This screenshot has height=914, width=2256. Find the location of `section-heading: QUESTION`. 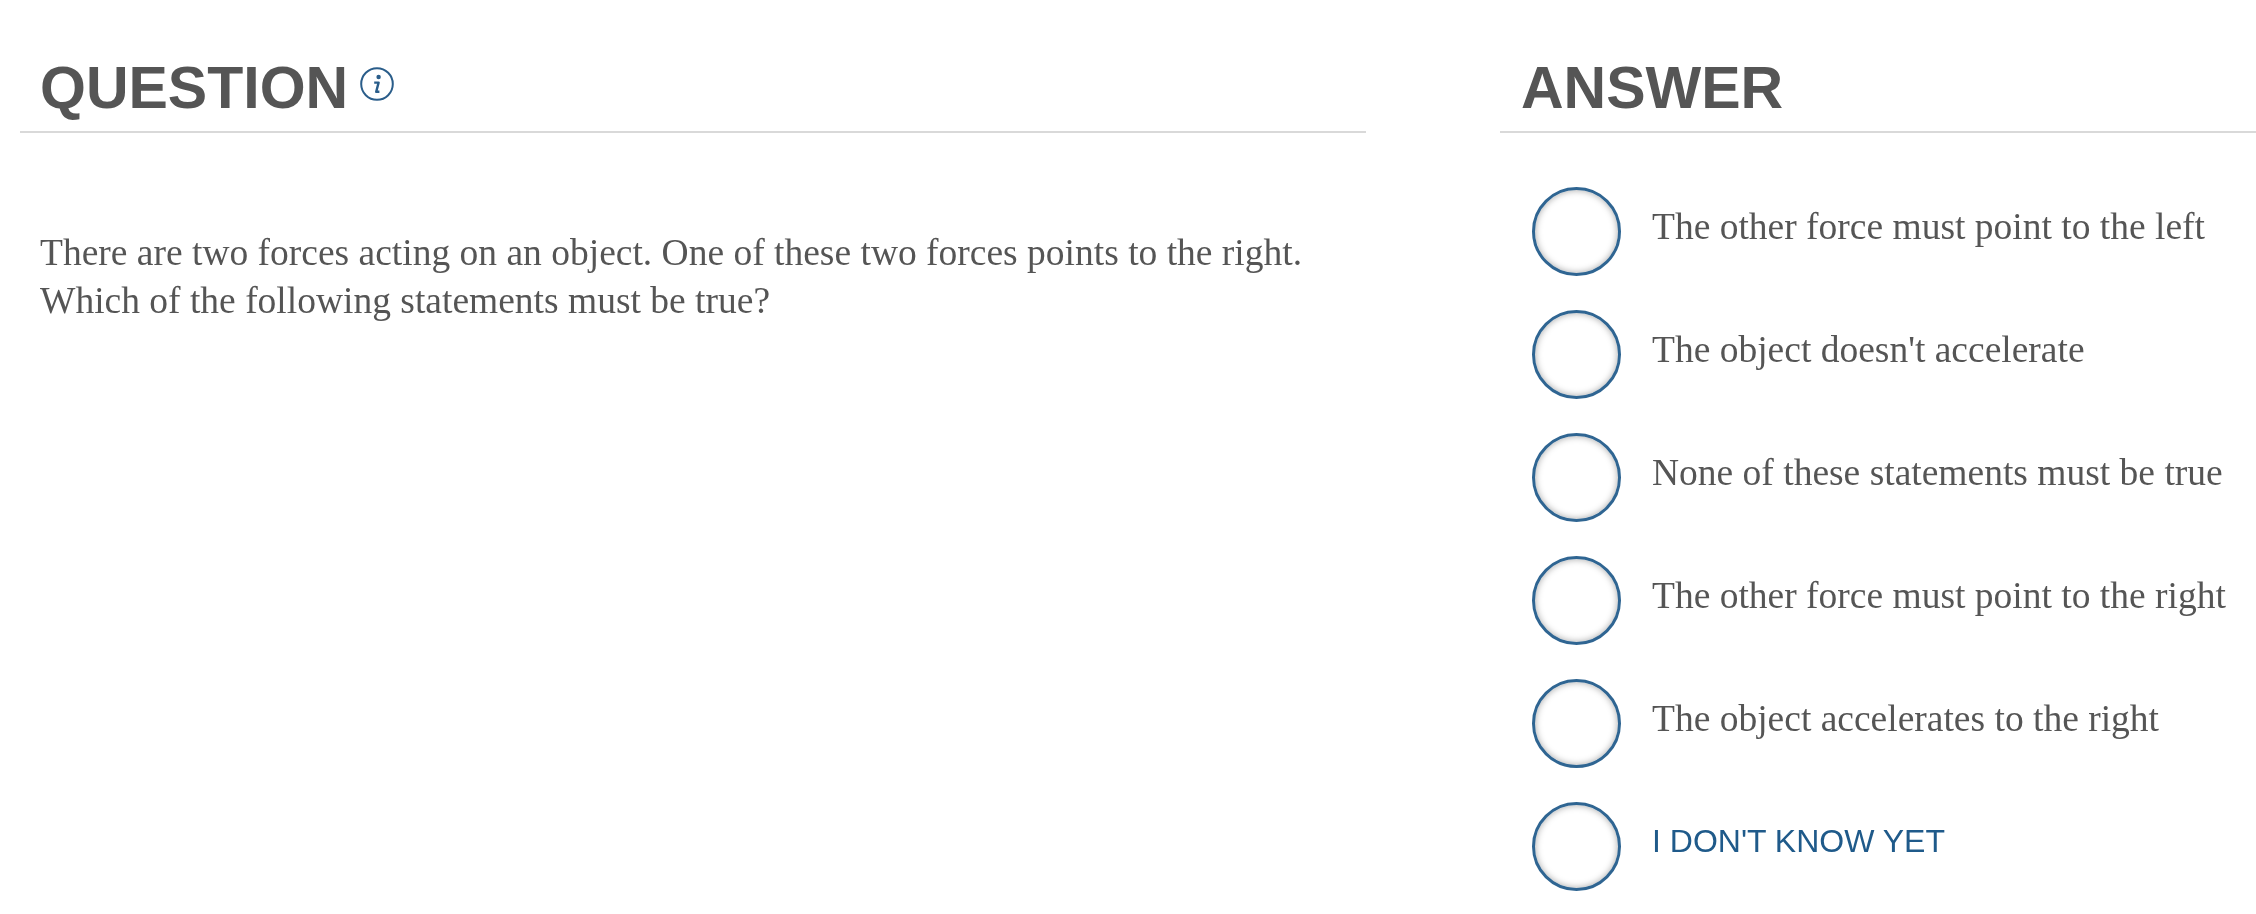

section-heading: QUESTION is located at coordinates (194, 88).